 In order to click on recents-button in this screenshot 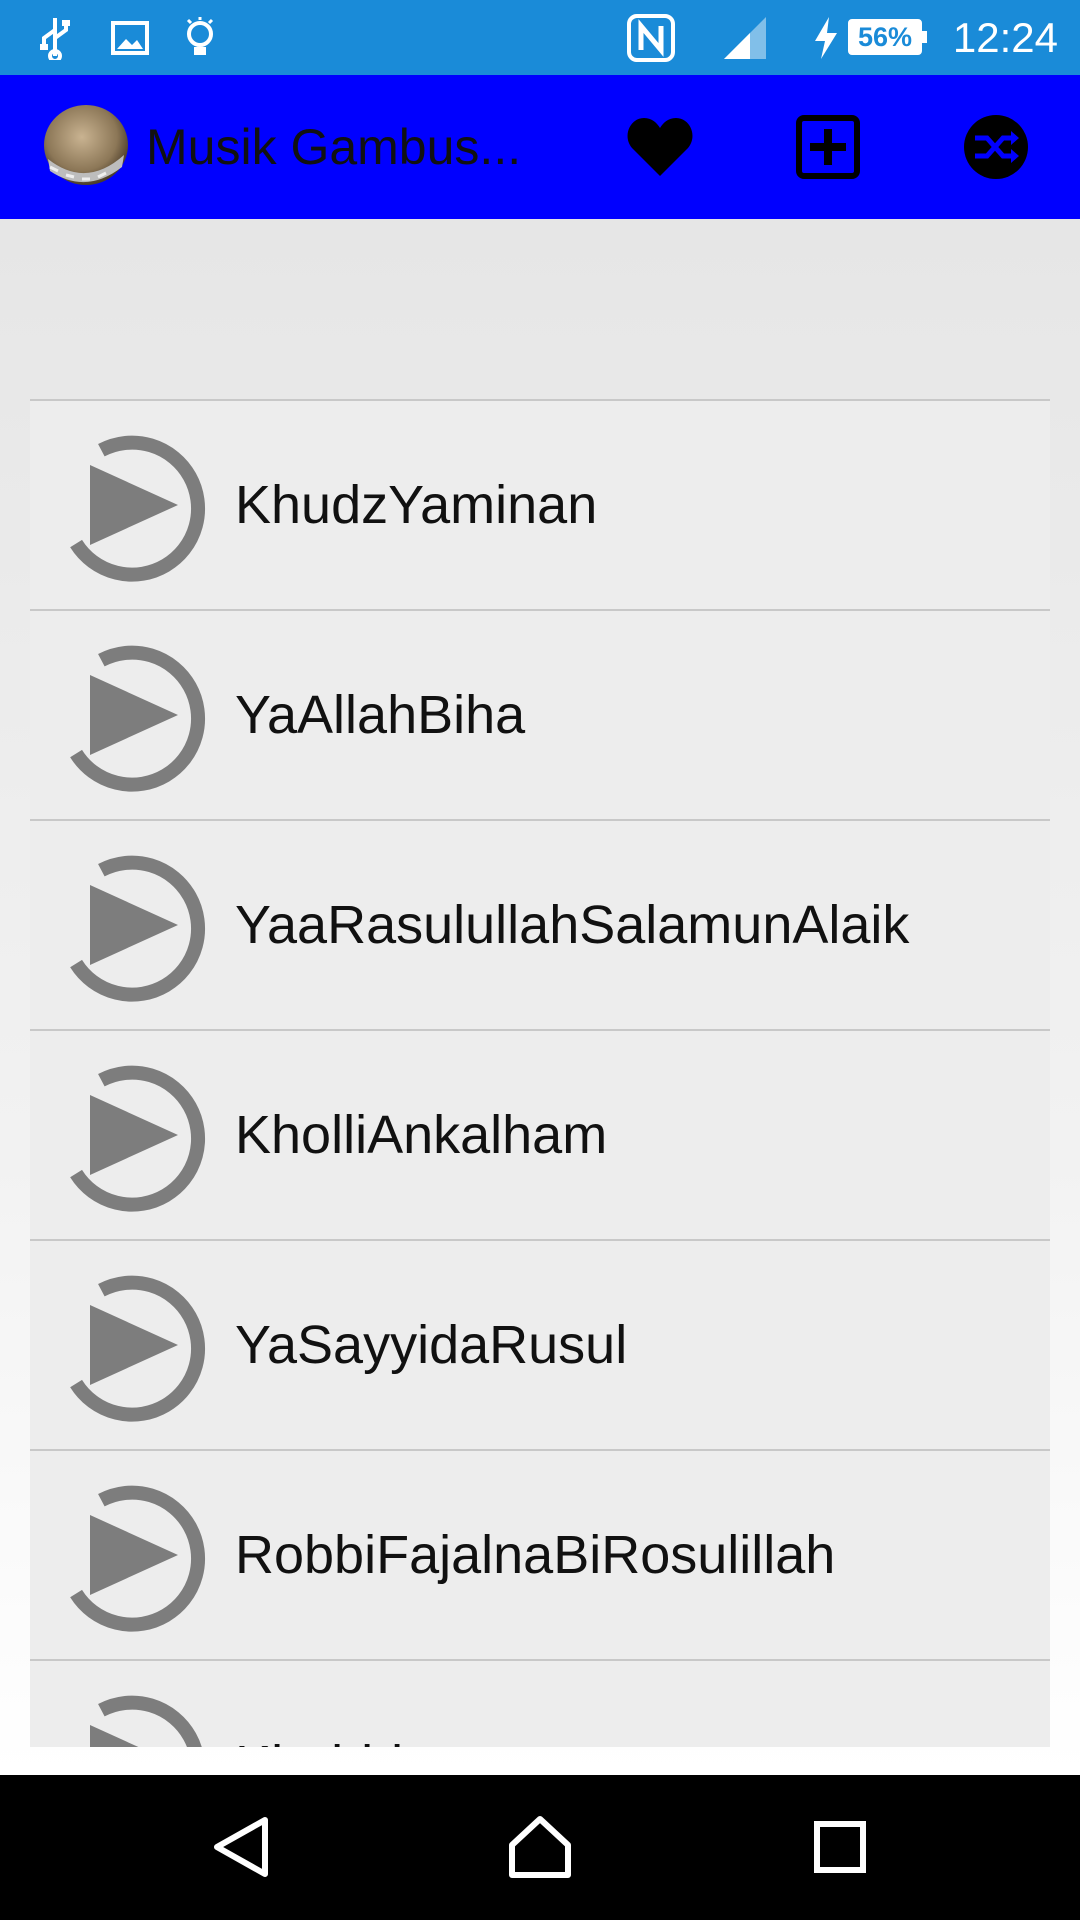, I will do `click(840, 1847)`.